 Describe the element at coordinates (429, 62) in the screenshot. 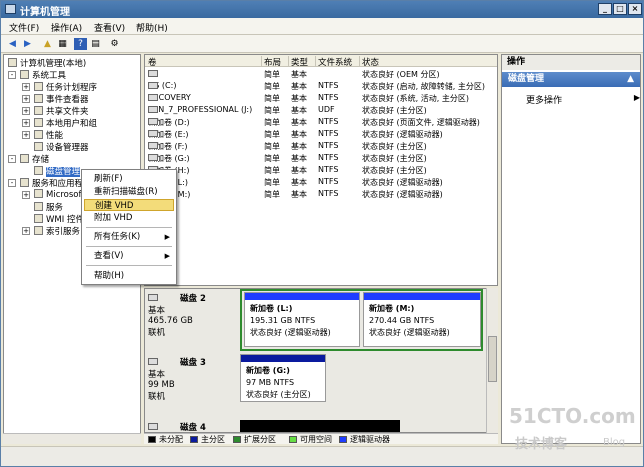

I see `column-status: 状态` at that location.